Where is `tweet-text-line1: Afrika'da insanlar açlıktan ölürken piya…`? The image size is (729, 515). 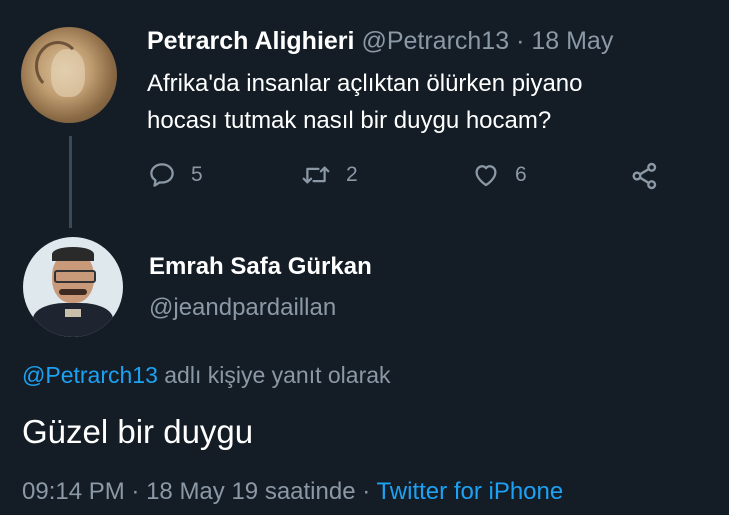
tweet-text-line1: Afrika'da insanlar açlıktan ölürken piya… is located at coordinates (365, 83).